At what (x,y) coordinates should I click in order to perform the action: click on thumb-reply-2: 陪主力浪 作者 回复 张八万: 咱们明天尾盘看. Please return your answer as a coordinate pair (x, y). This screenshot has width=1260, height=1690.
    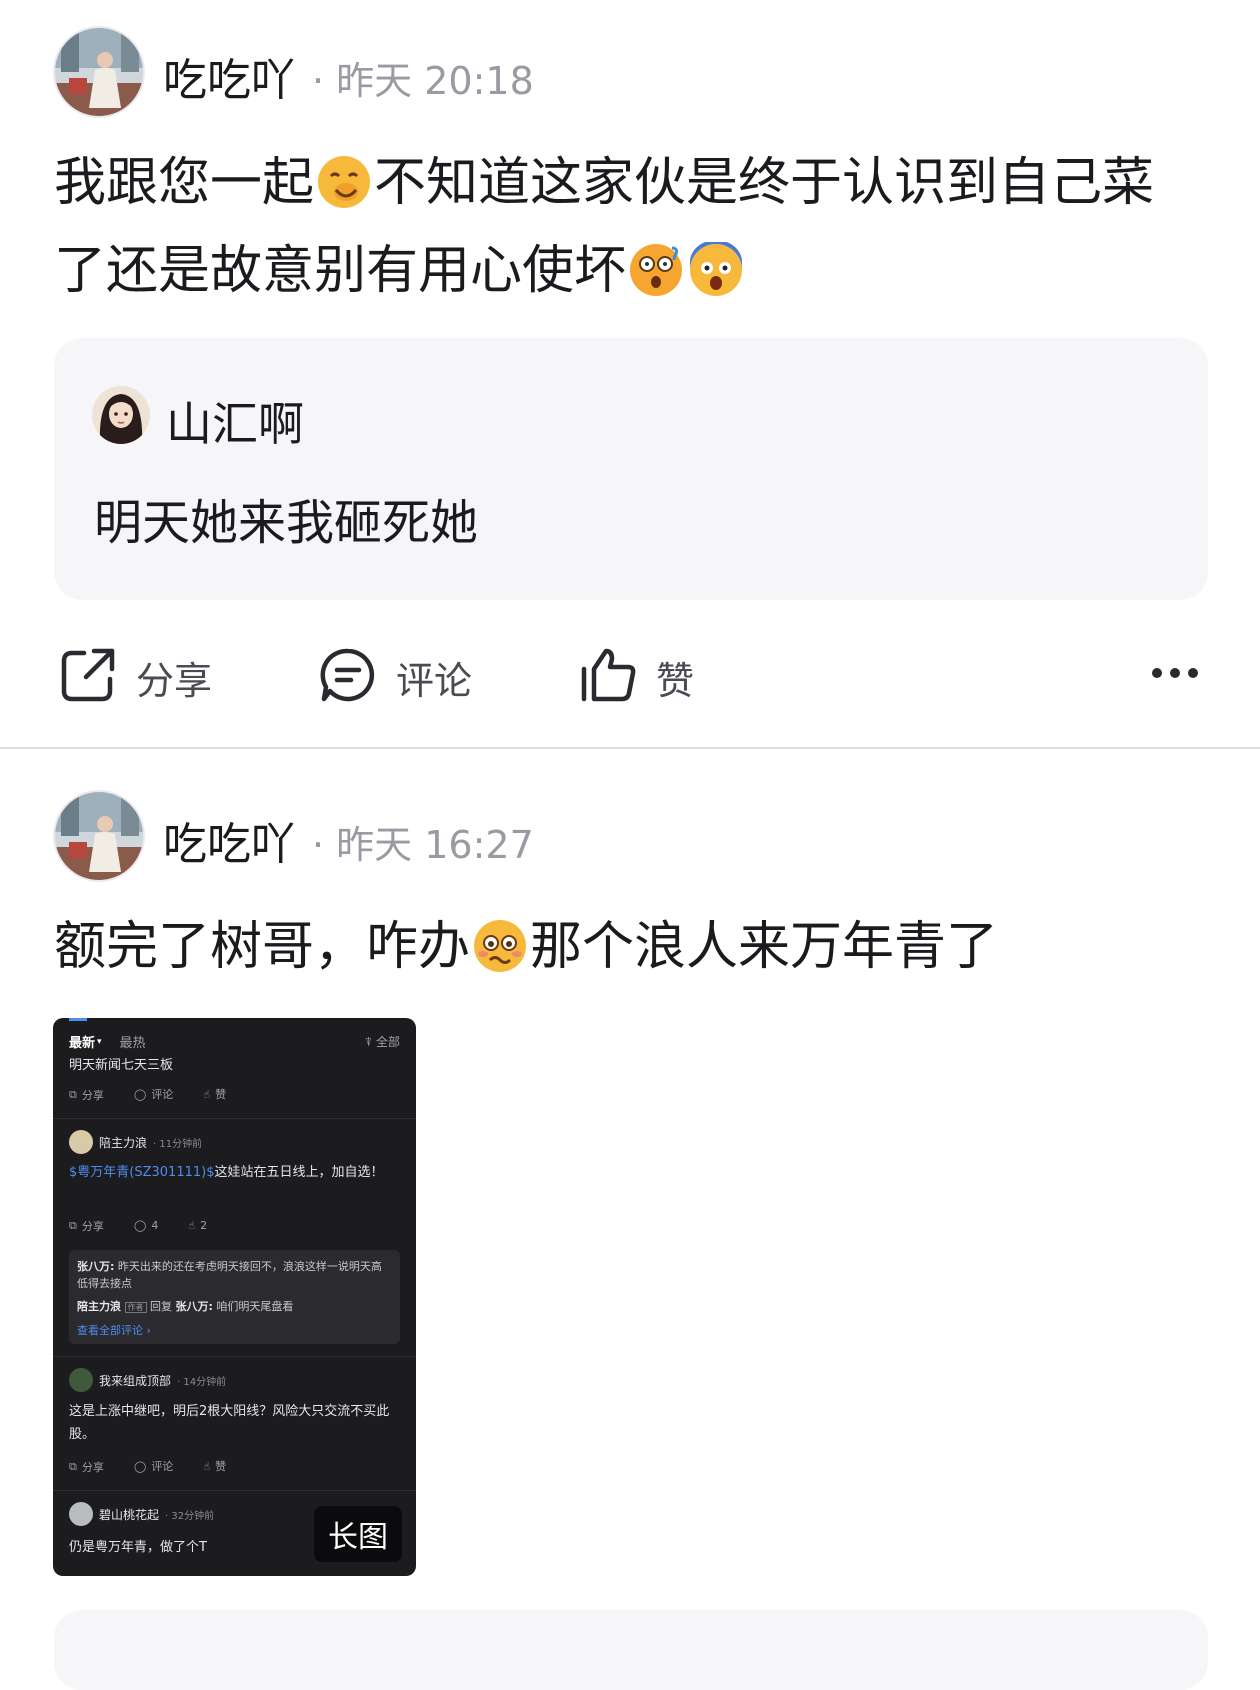
    Looking at the image, I should click on (234, 1306).